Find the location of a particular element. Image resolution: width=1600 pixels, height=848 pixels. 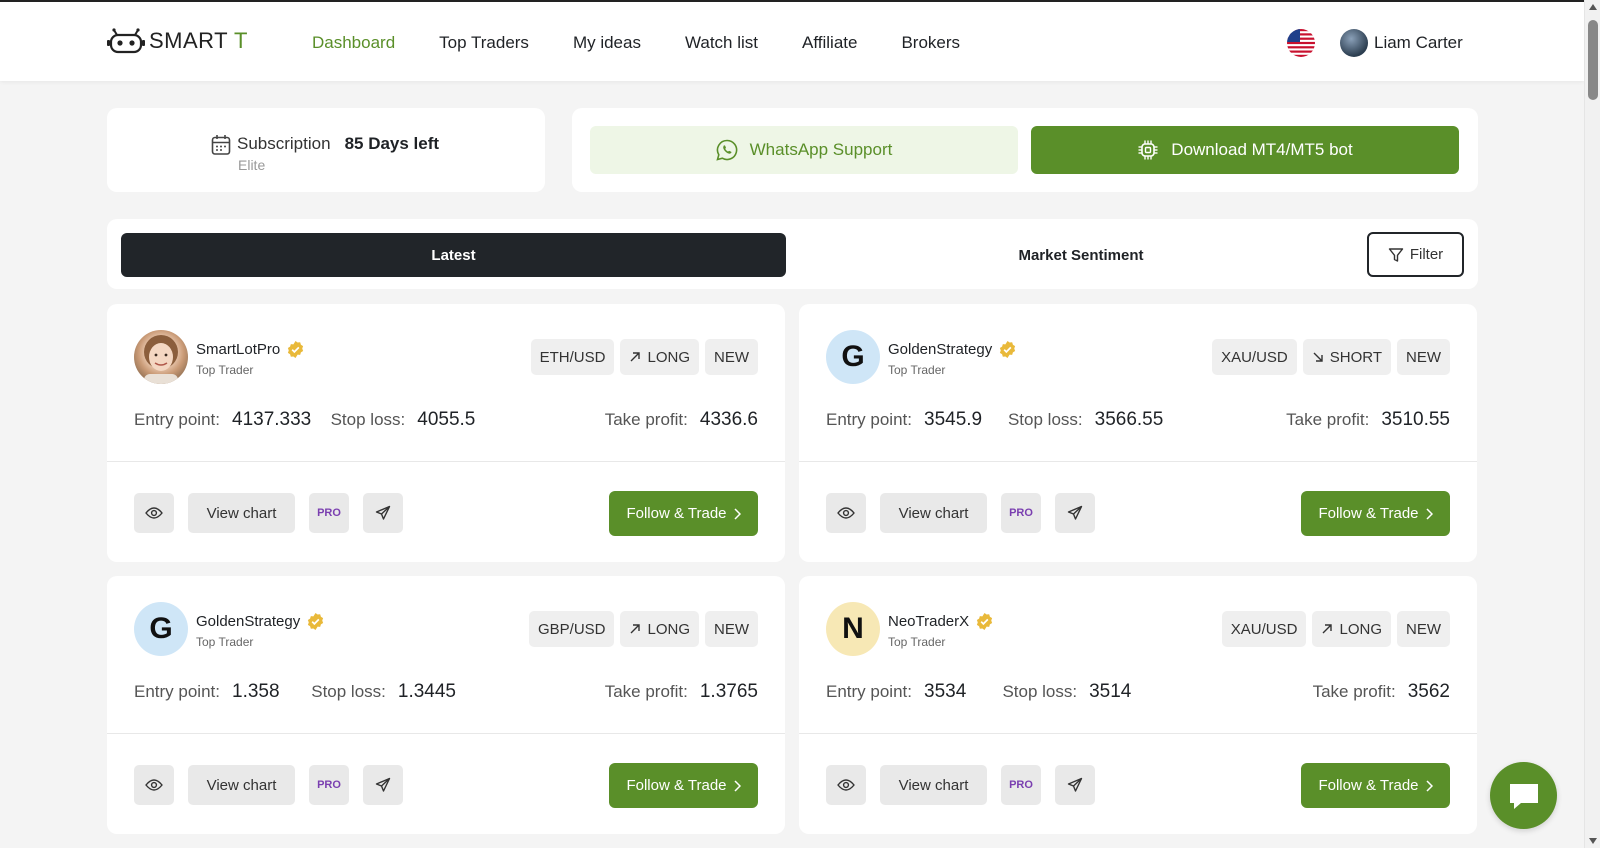

trader-avatar: N is located at coordinates (853, 629).